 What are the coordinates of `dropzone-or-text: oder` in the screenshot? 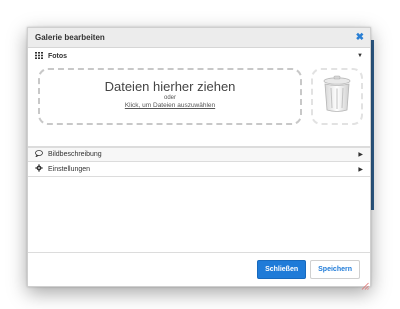 It's located at (169, 98).